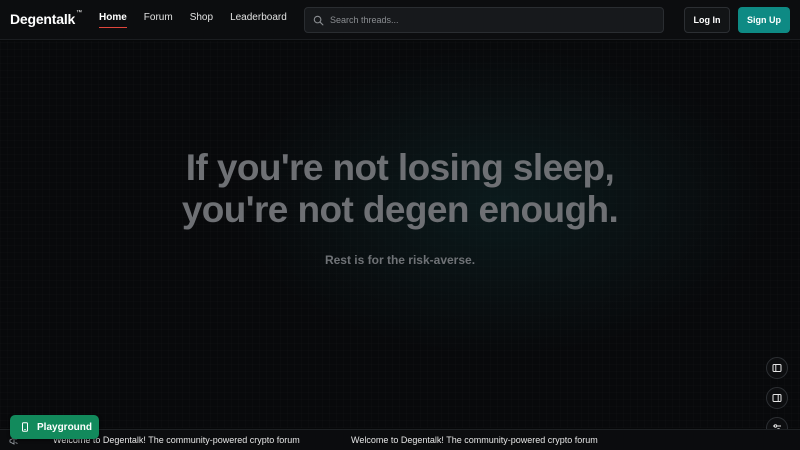 This screenshot has height=450, width=800. What do you see at coordinates (707, 20) in the screenshot?
I see `login-button: Log In` at bounding box center [707, 20].